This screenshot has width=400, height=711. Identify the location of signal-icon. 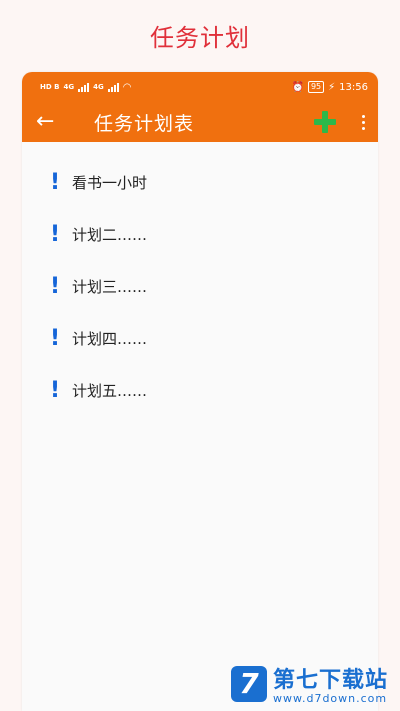
(84, 87).